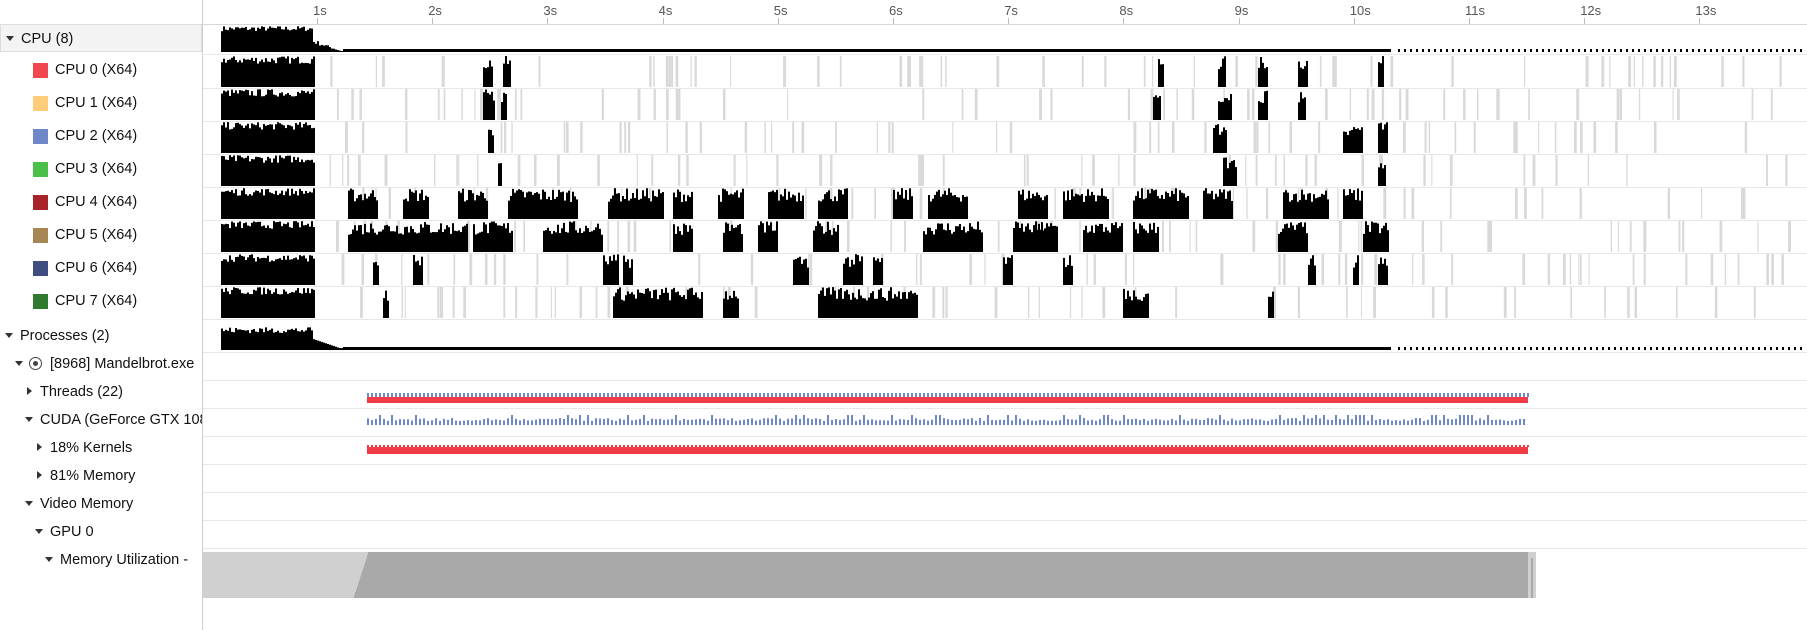 The image size is (1807, 630). Describe the element at coordinates (101, 420) in the screenshot. I see `row-cuda: CUDA (GeForce GTX 108` at that location.